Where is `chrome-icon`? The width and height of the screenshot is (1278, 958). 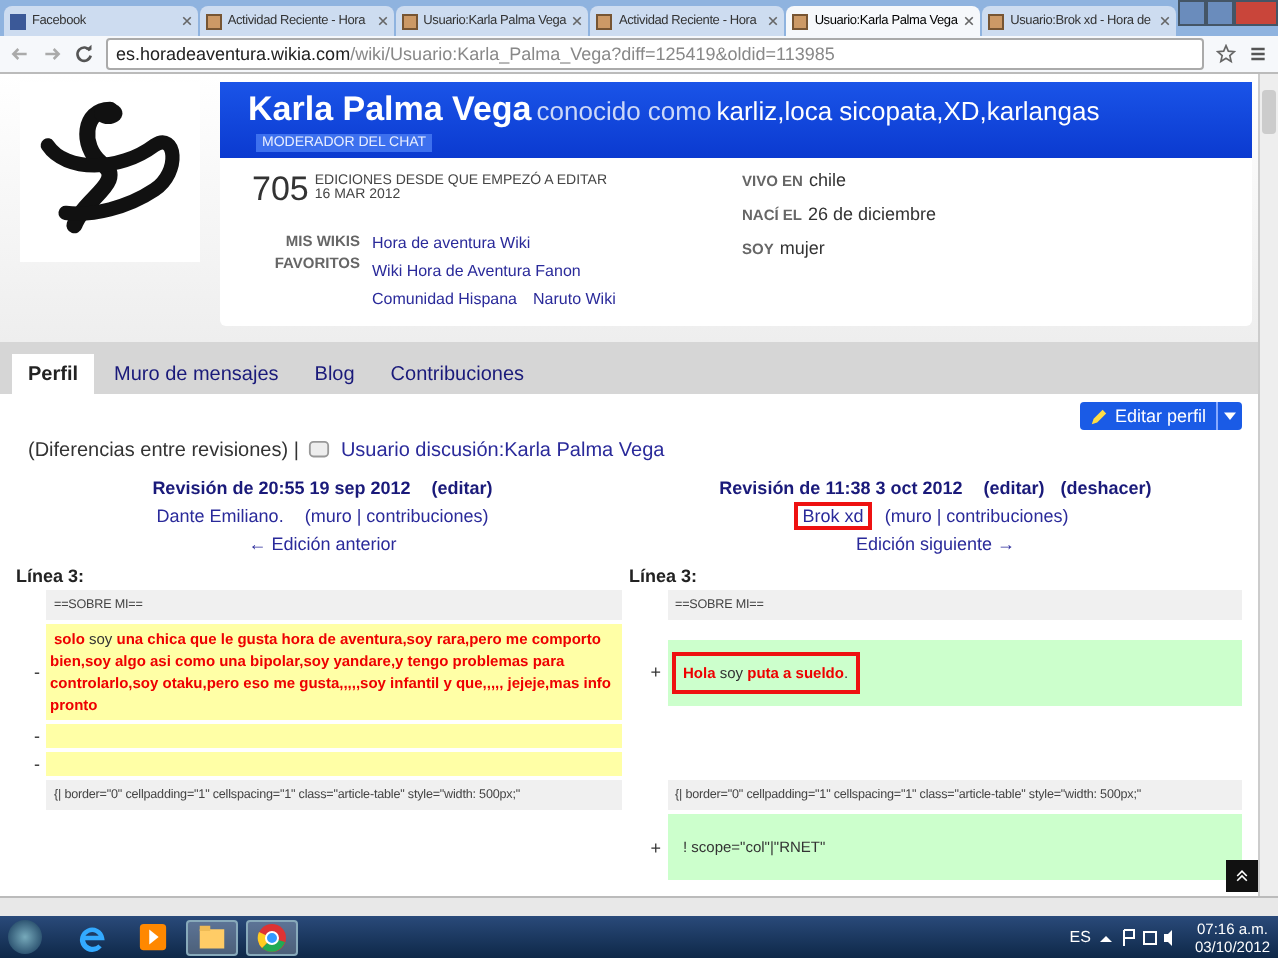 chrome-icon is located at coordinates (272, 937).